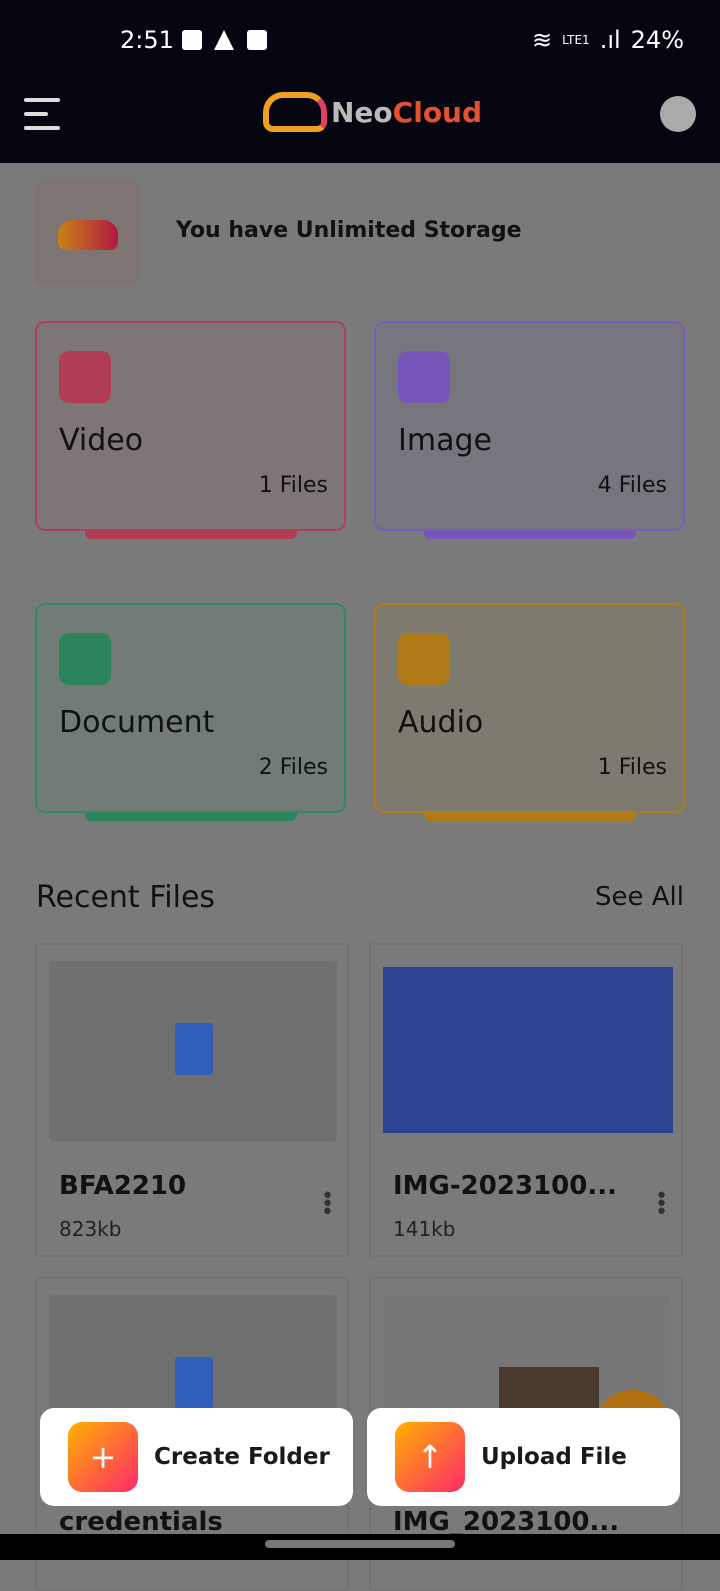  I want to click on cloud-logo-icon, so click(295, 112).